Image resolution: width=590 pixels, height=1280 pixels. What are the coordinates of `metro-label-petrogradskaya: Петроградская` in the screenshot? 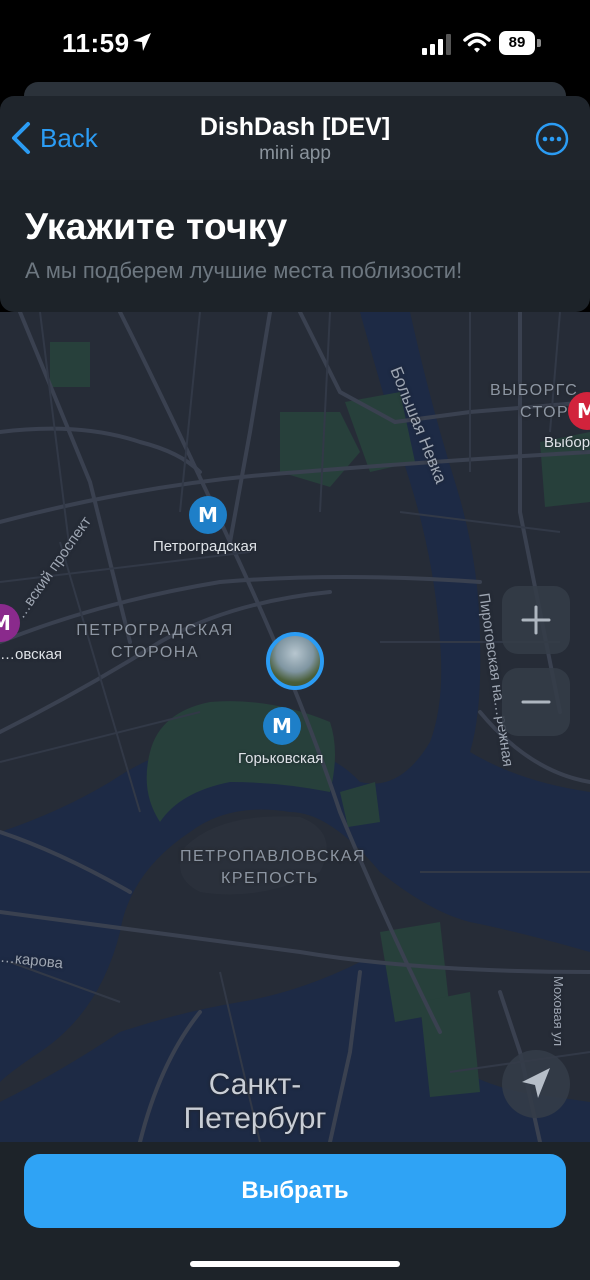 It's located at (205, 546).